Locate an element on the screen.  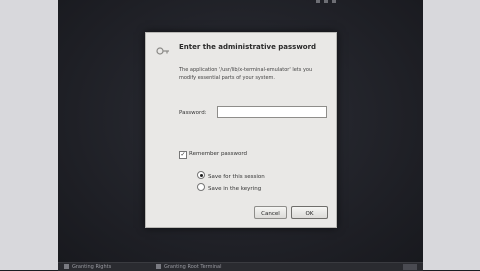
remember-password-label: Remember password is located at coordinates (218, 154).